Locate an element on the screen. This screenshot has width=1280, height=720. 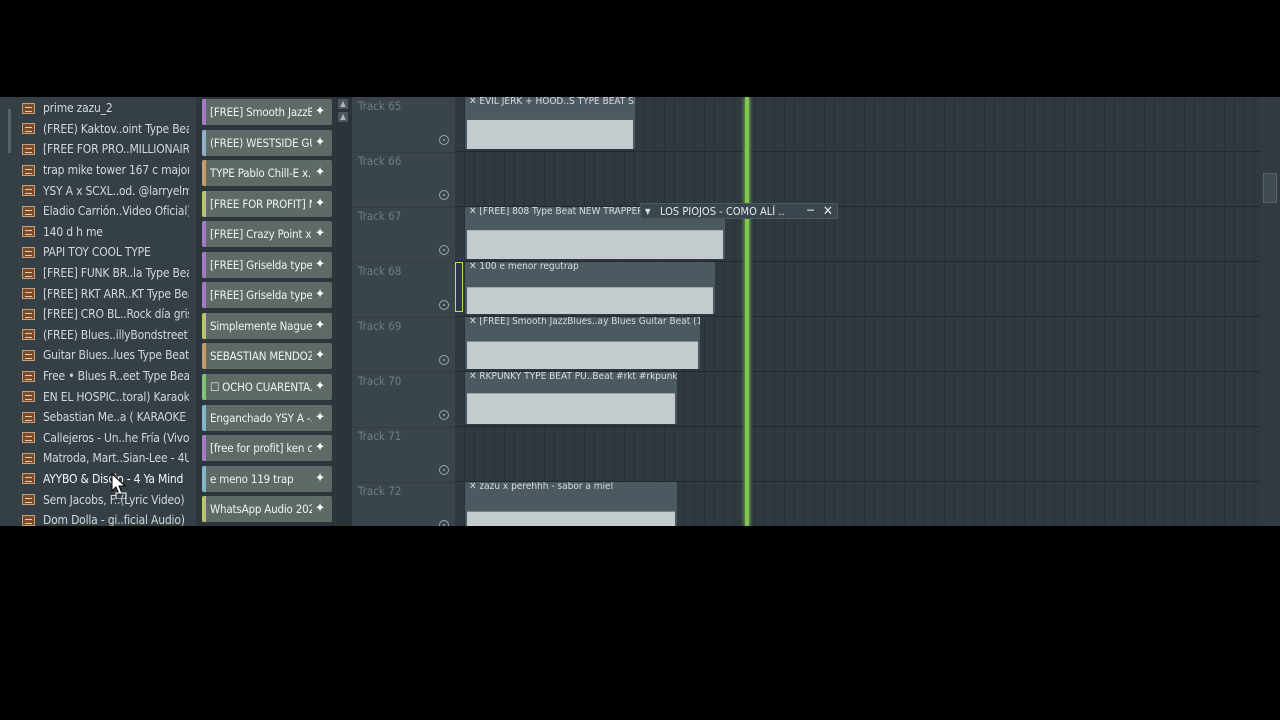
channel-label: WhatsApp Audio 202.. is located at coordinates (261, 509).